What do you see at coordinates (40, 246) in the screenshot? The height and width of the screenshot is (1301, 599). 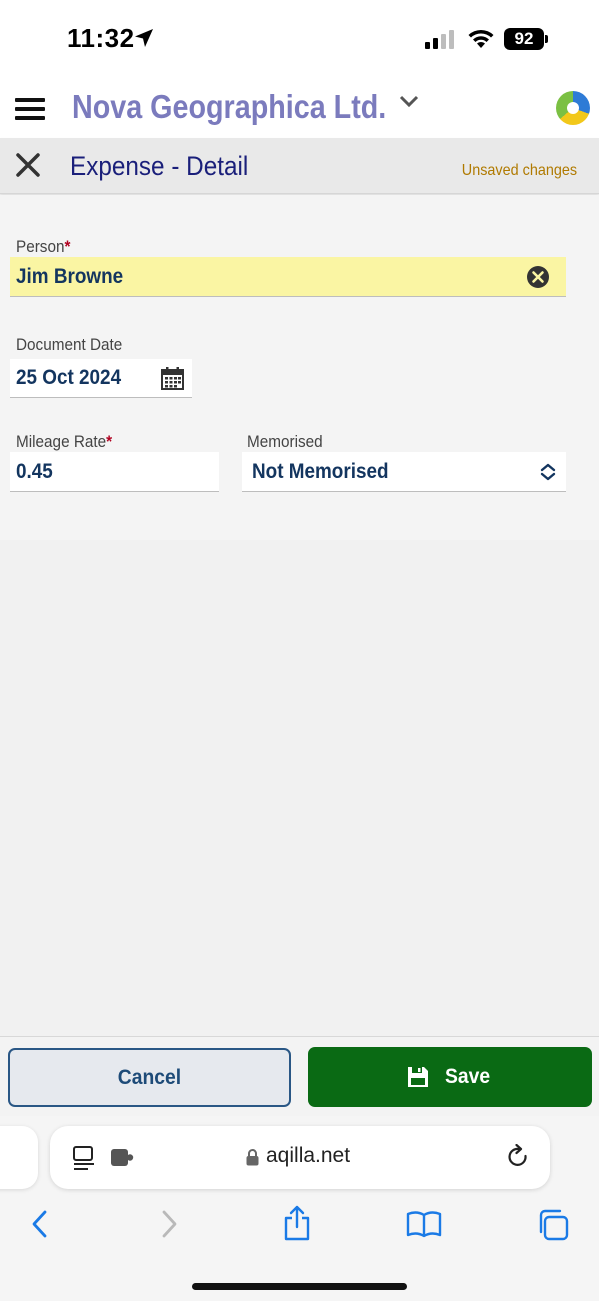 I see `person-label-text: Person` at bounding box center [40, 246].